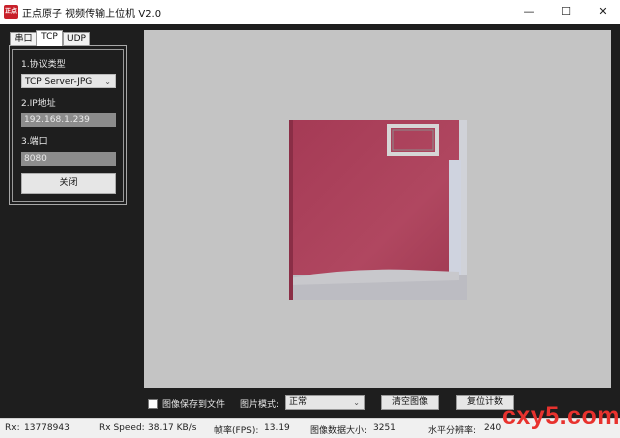 This screenshot has height=438, width=620. I want to click on image-size-value: 3251, so click(384, 428).